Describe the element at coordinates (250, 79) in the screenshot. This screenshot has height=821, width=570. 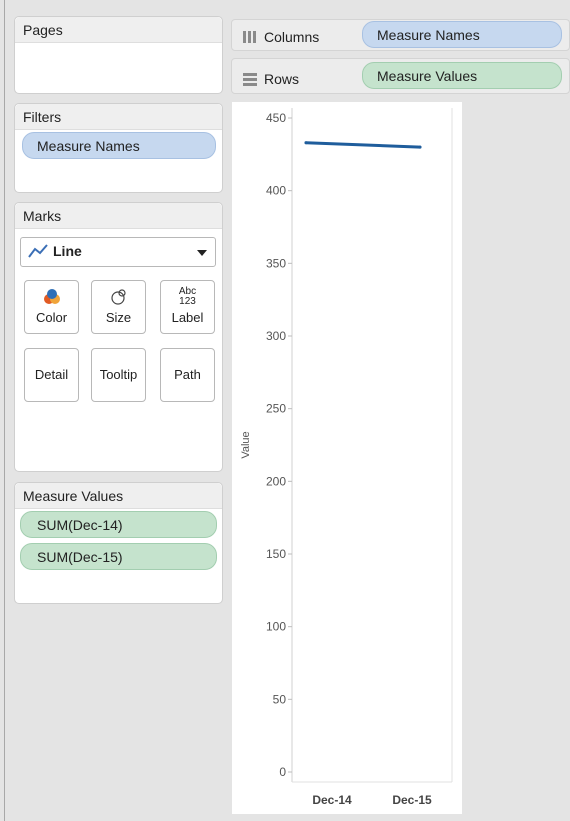
I see `rows-icon` at that location.